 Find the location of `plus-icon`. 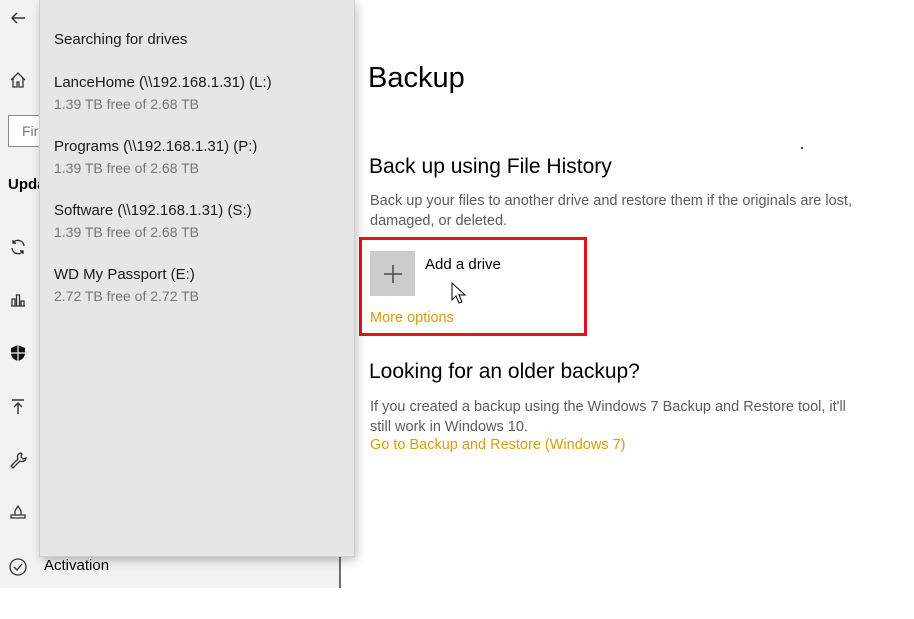

plus-icon is located at coordinates (392, 273).